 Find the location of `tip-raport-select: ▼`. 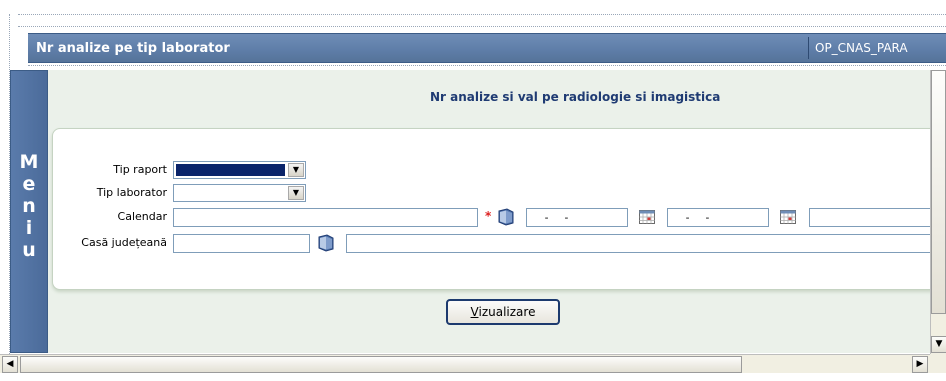

tip-raport-select: ▼ is located at coordinates (239, 170).